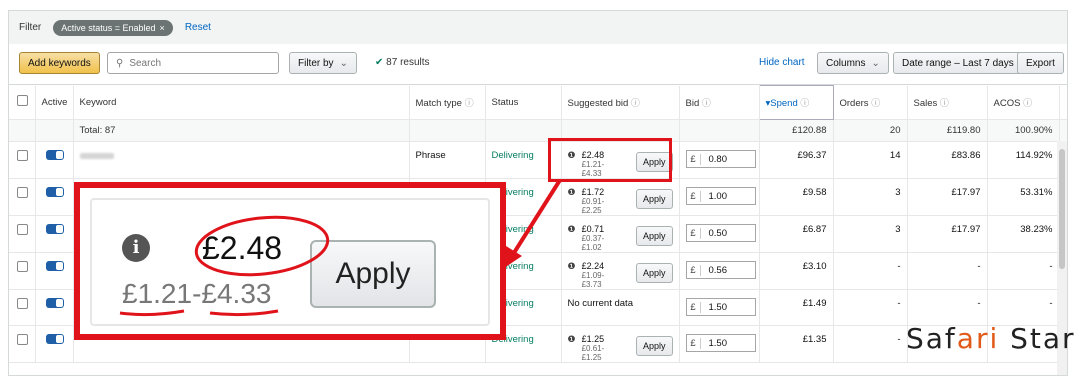 This screenshot has width=1080, height=376. Describe the element at coordinates (447, 102) in the screenshot. I see `header-match-type: Match type ⓘ` at that location.